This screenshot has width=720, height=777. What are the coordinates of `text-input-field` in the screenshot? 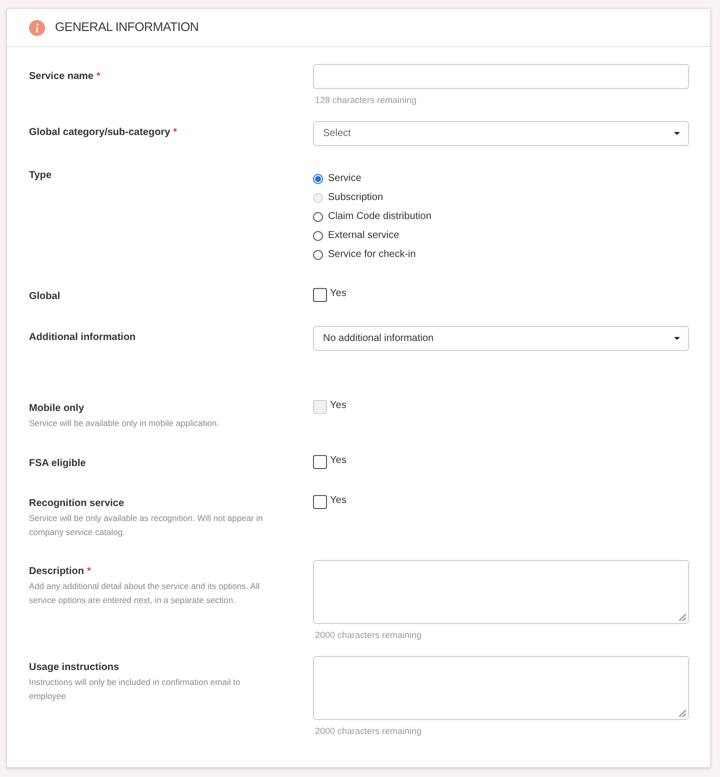 It's located at (501, 76).